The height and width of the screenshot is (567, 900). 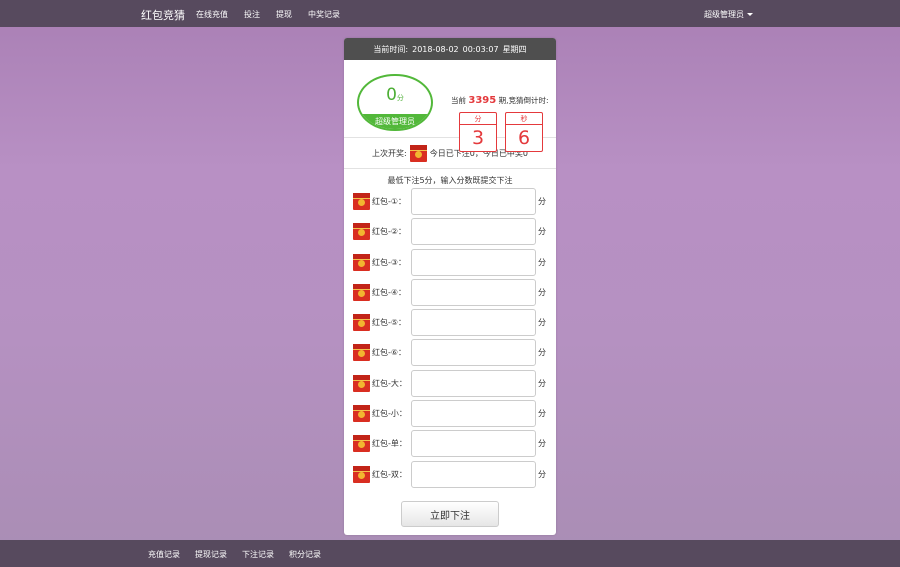 I want to click on score-value-wrap: 0分, so click(x=395, y=95).